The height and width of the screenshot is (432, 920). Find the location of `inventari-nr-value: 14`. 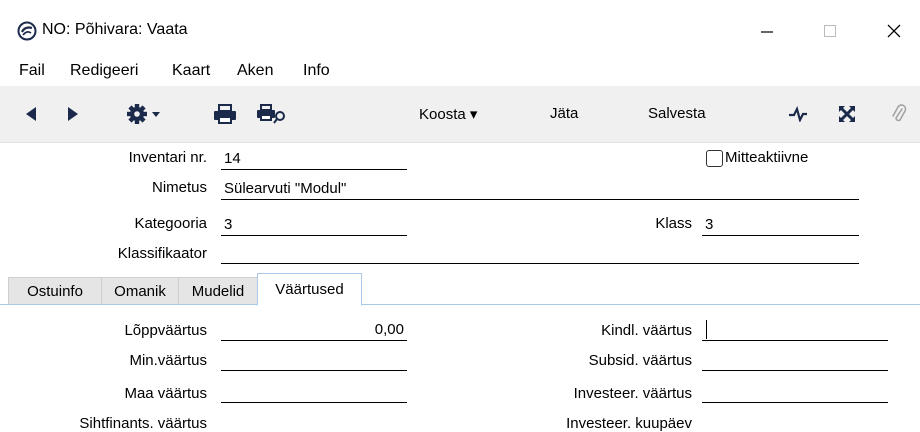

inventari-nr-value: 14 is located at coordinates (232, 158).